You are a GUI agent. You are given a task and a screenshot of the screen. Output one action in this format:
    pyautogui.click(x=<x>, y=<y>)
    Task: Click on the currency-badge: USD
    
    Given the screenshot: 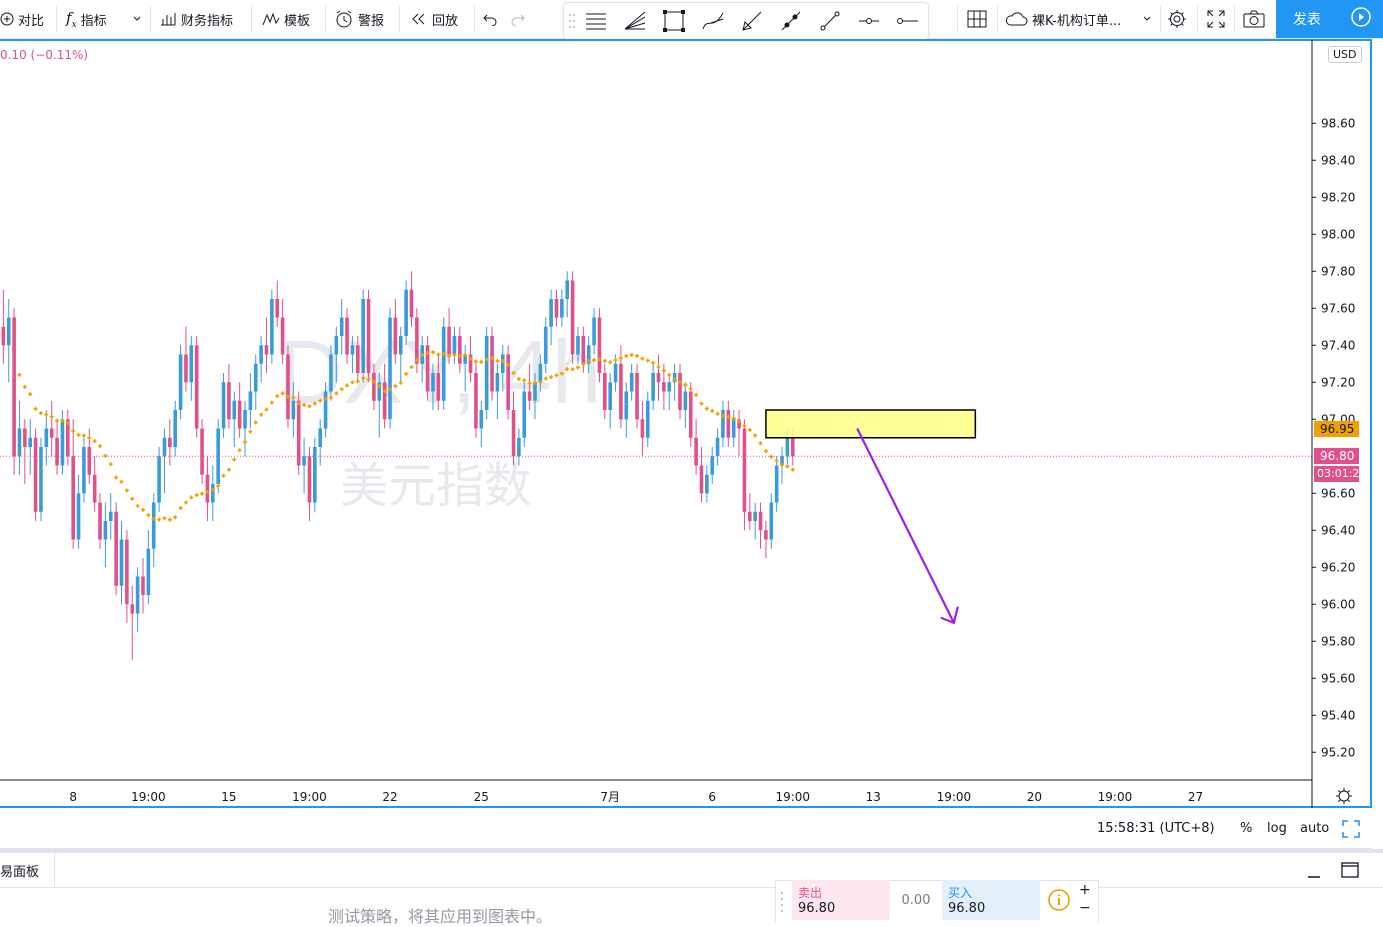 What is the action you would take?
    pyautogui.click(x=1345, y=54)
    